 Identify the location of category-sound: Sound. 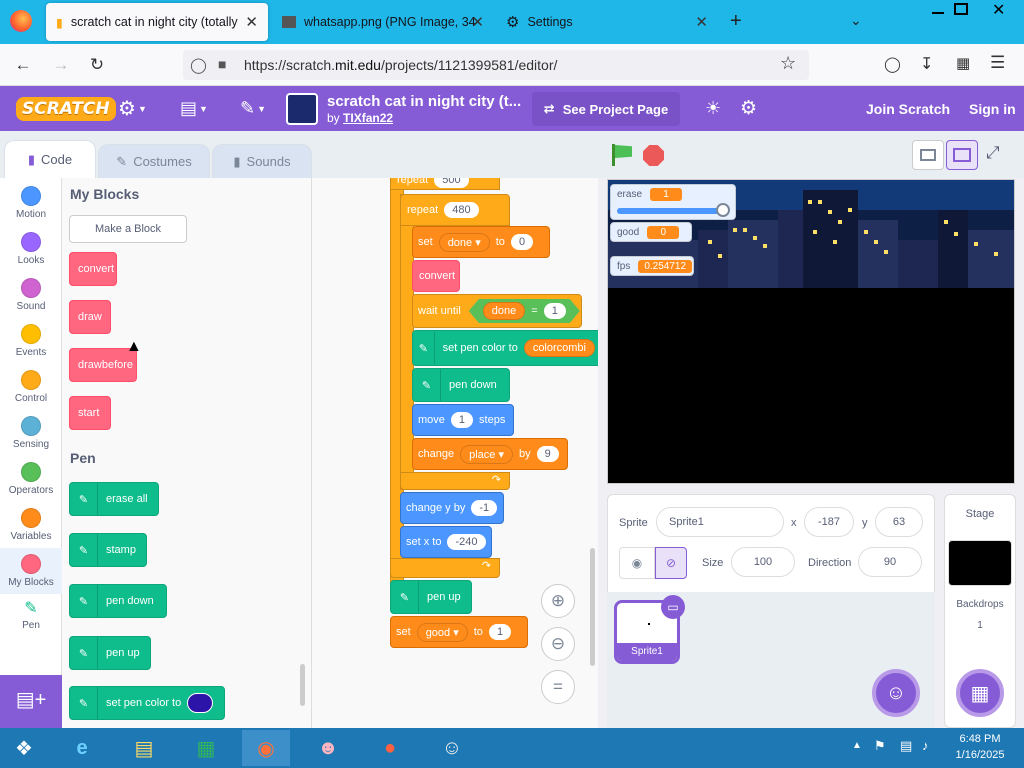
(31, 295).